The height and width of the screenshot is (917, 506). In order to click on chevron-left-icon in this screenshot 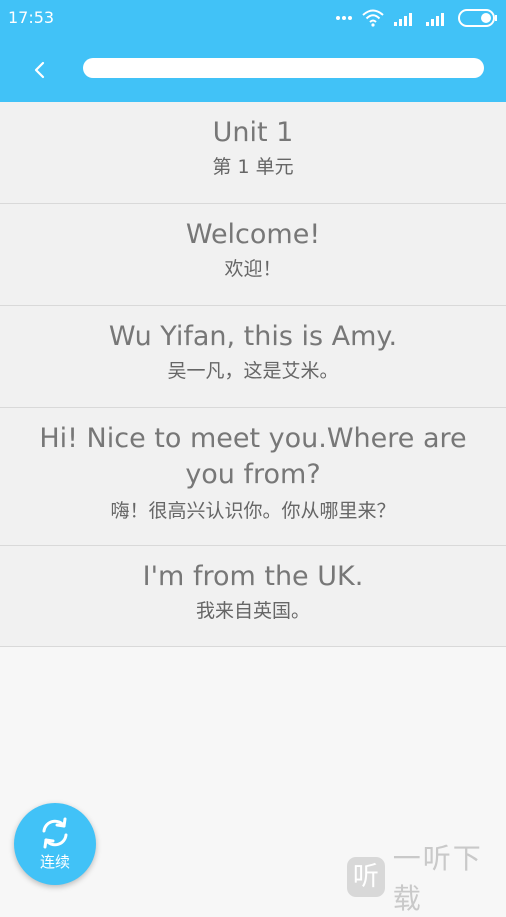, I will do `click(39, 70)`.